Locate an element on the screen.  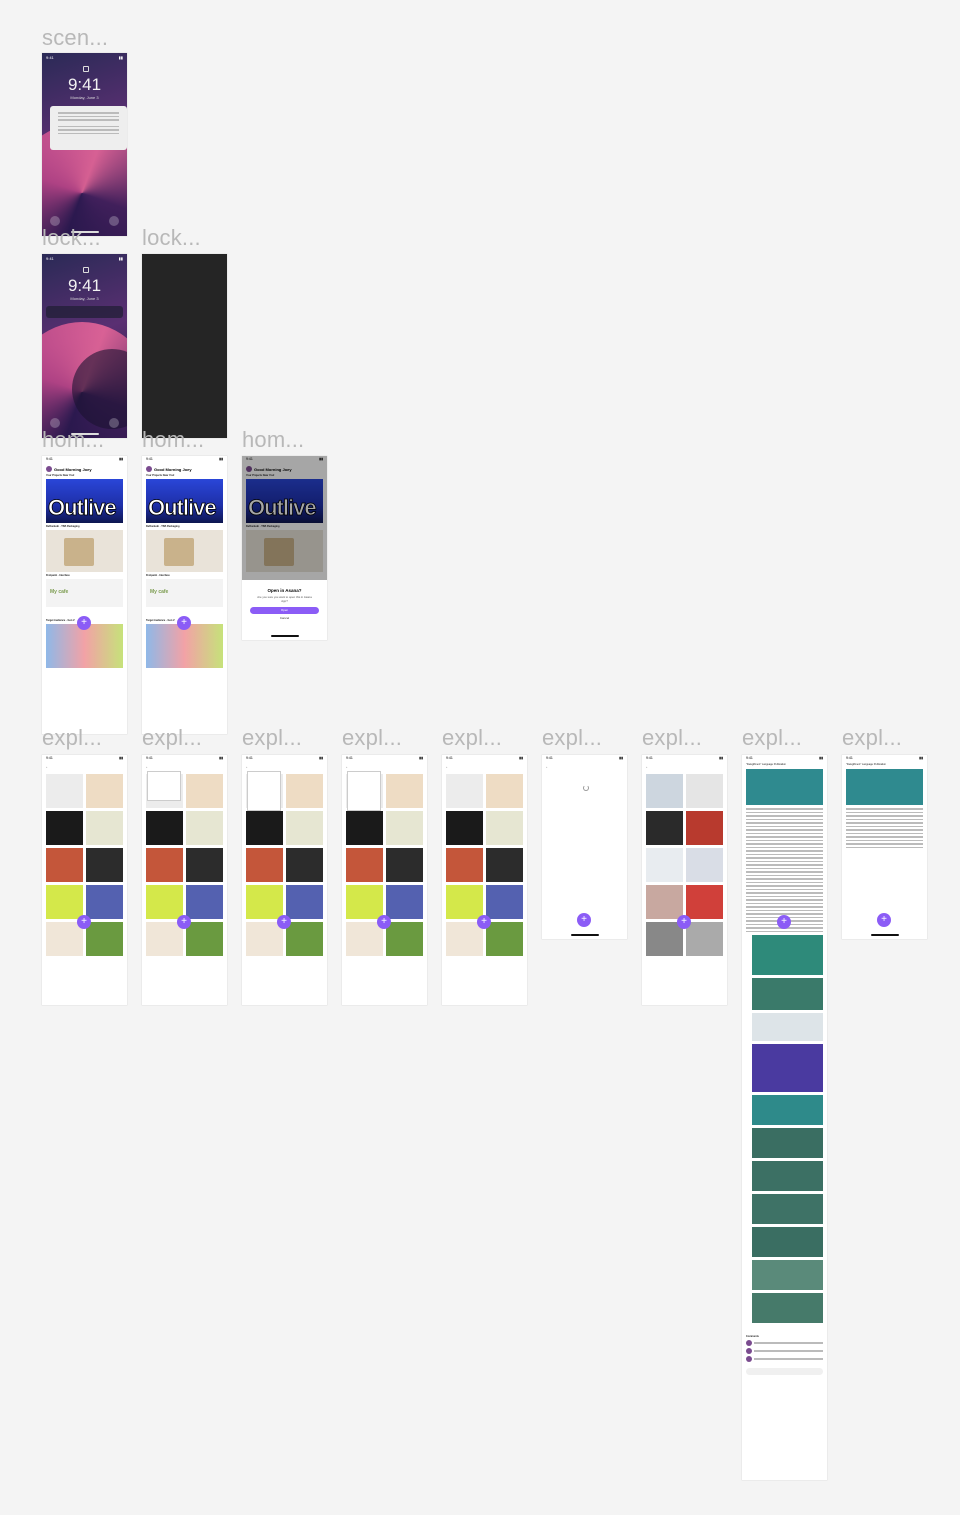
frame-explore-2: 9:41 ▮▮ ⌕ + is located at coordinates (184, 880).